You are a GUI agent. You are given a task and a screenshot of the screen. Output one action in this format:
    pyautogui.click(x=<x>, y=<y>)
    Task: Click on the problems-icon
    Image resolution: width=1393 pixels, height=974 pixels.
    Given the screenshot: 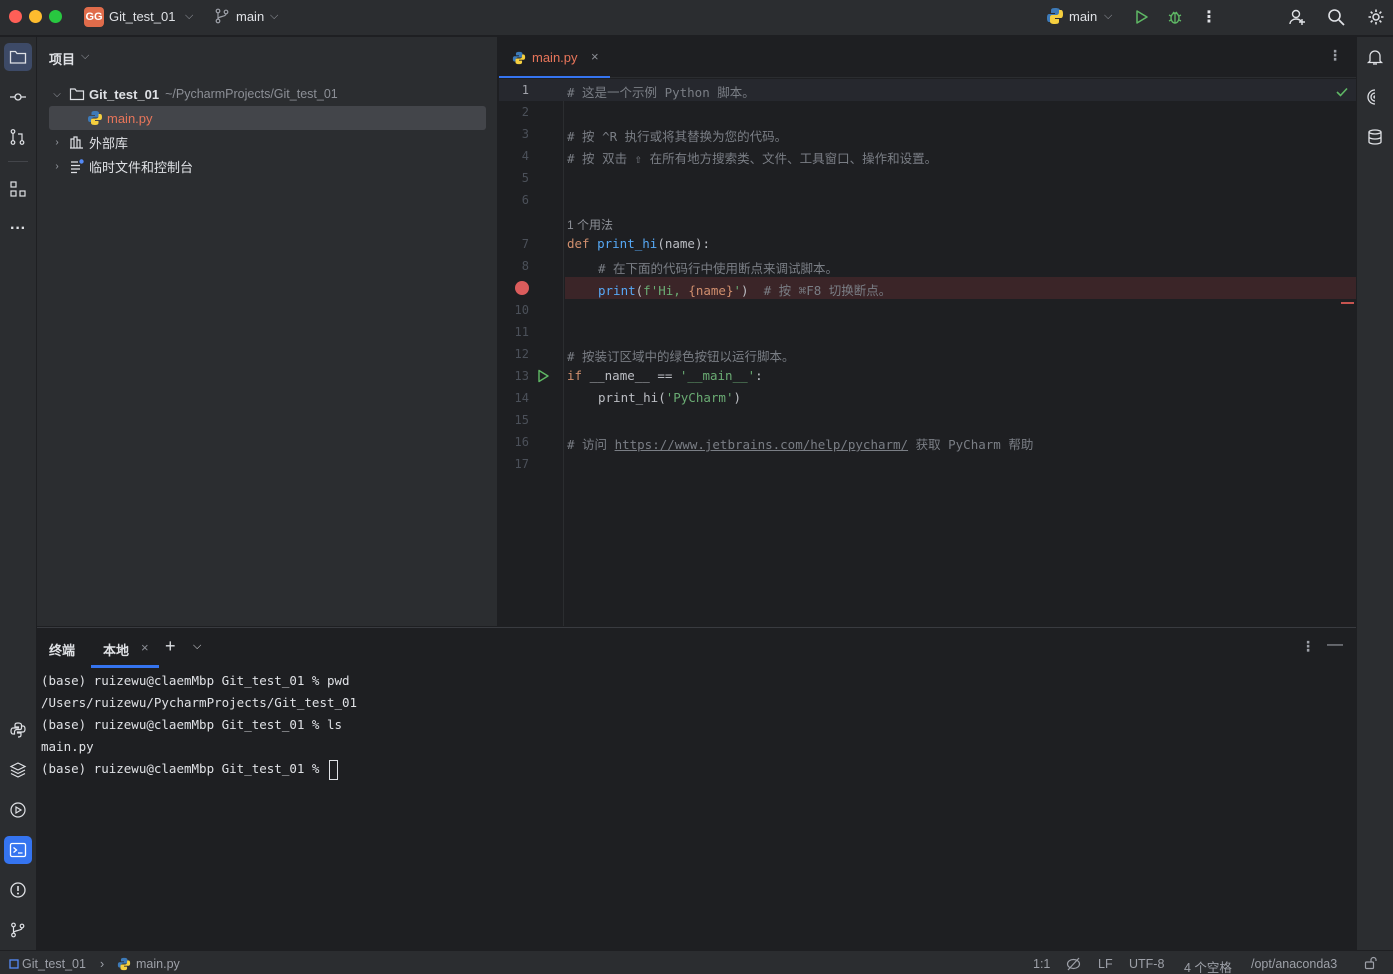 What is the action you would take?
    pyautogui.click(x=18, y=890)
    